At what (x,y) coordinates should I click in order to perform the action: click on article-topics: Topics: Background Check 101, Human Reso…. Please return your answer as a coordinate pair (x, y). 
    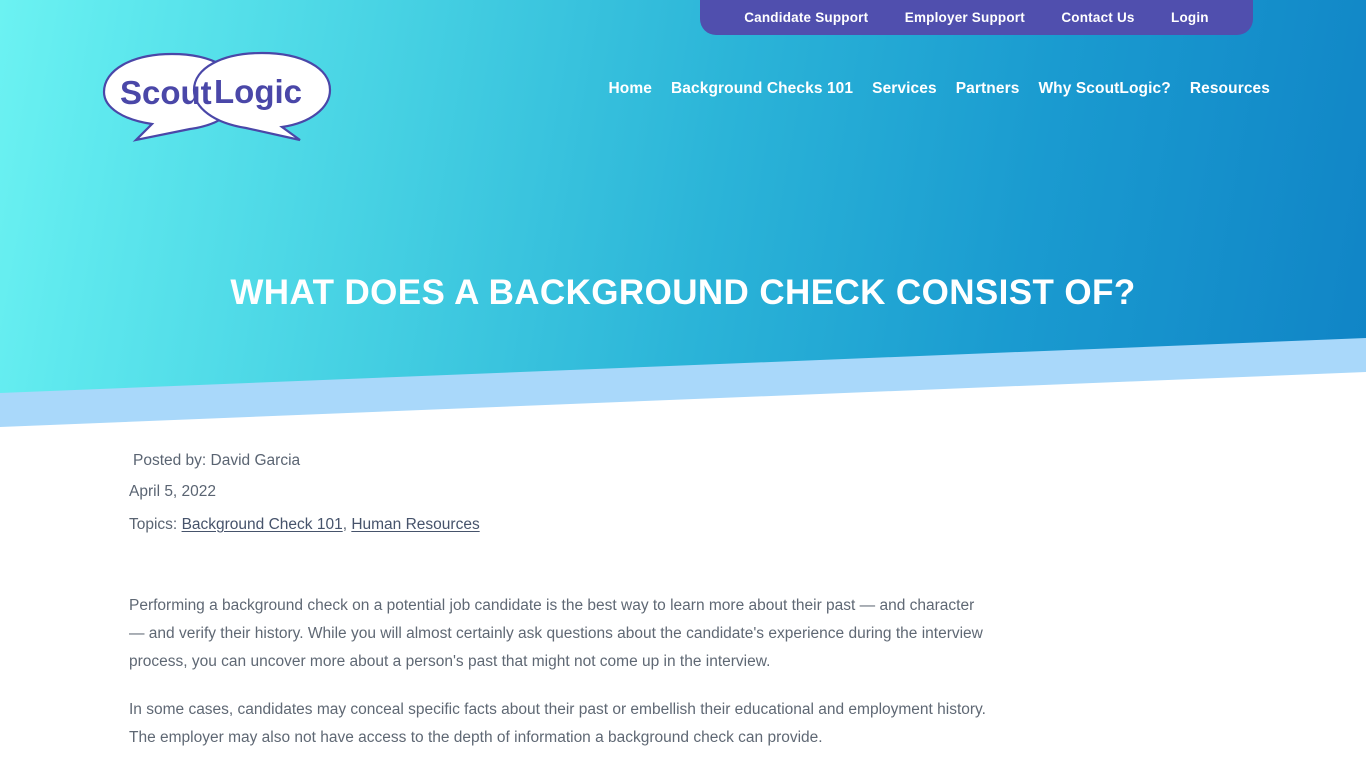
    Looking at the image, I should click on (559, 525).